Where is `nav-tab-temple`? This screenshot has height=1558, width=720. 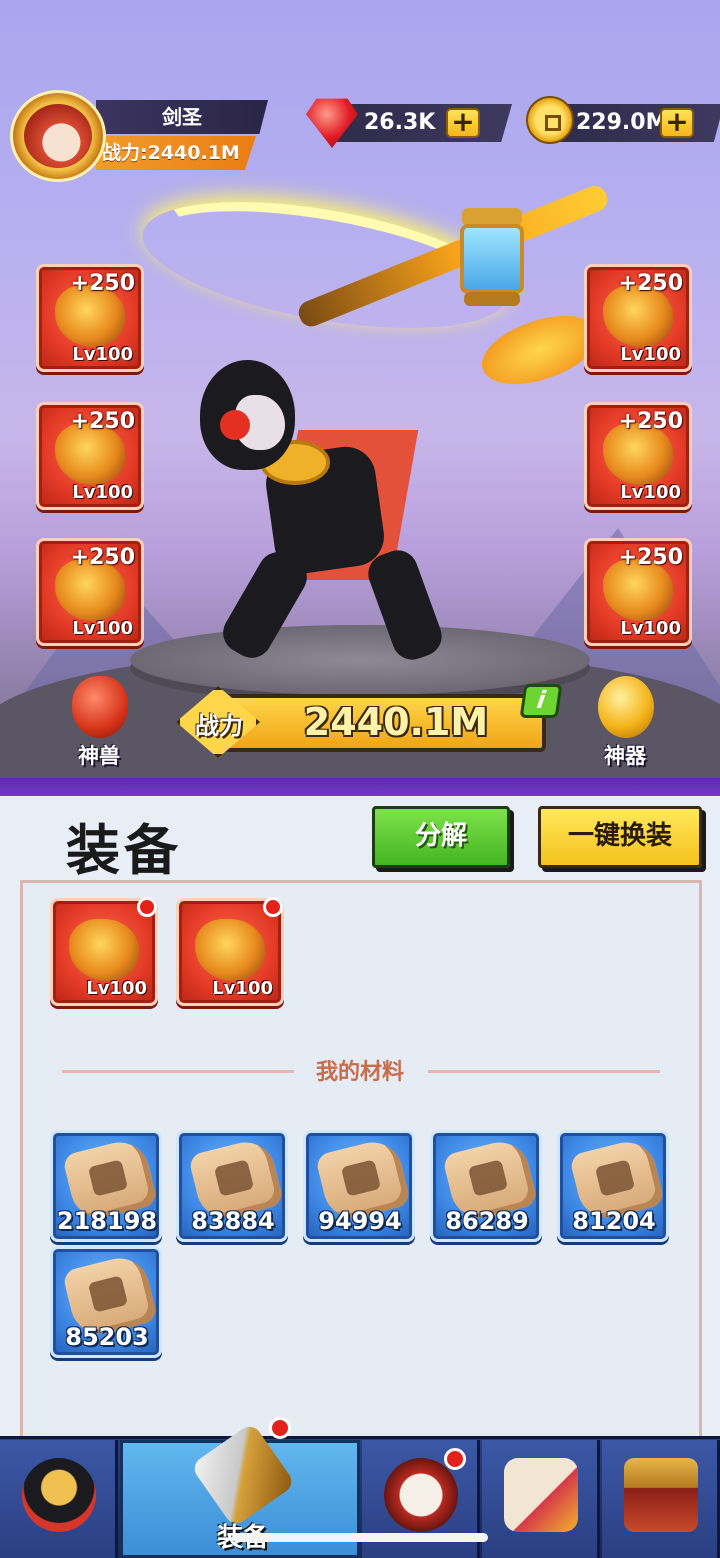
nav-tab-temple is located at coordinates (661, 1499).